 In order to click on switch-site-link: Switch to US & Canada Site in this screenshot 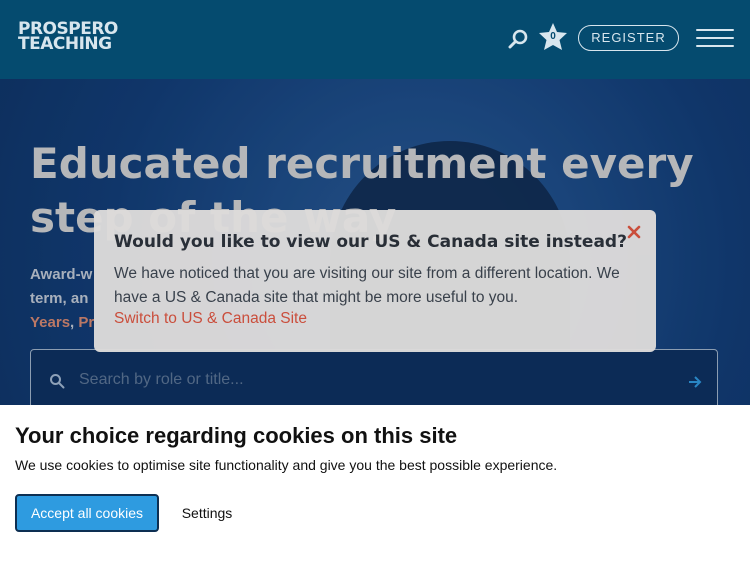, I will do `click(210, 319)`.